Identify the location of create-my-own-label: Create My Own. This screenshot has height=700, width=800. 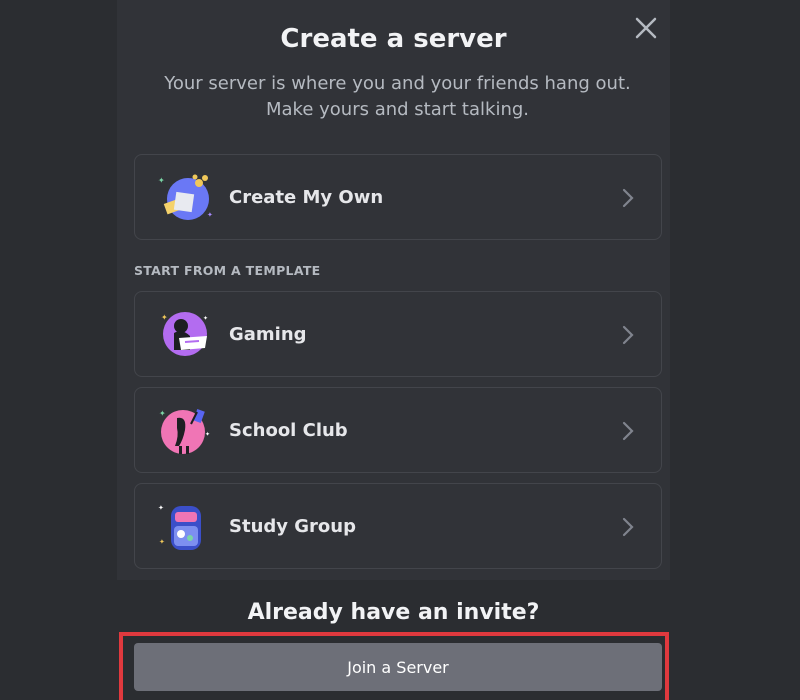
(306, 197).